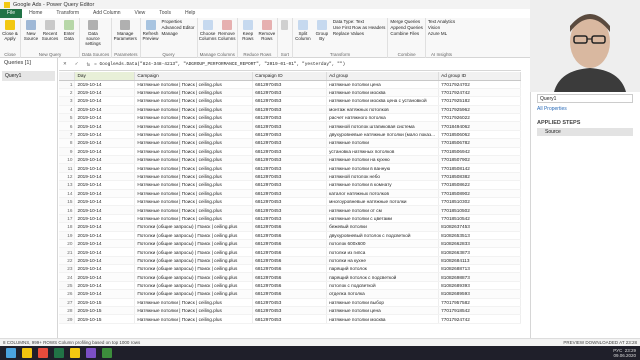 This screenshot has width=640, height=360. I want to click on cell-ad-group: натяжные потолки выбор, so click(383, 303).